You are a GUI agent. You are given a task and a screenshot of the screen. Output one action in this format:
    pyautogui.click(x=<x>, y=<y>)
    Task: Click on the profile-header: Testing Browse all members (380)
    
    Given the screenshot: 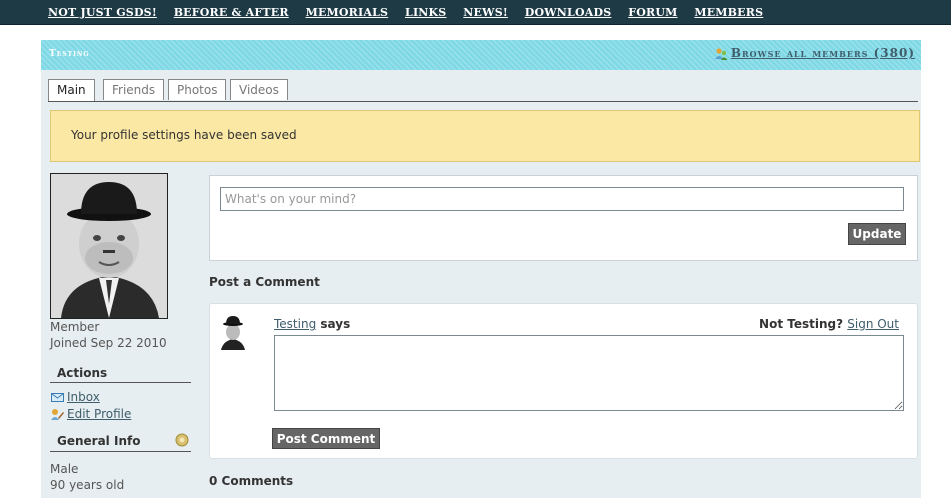 What is the action you would take?
    pyautogui.click(x=481, y=55)
    